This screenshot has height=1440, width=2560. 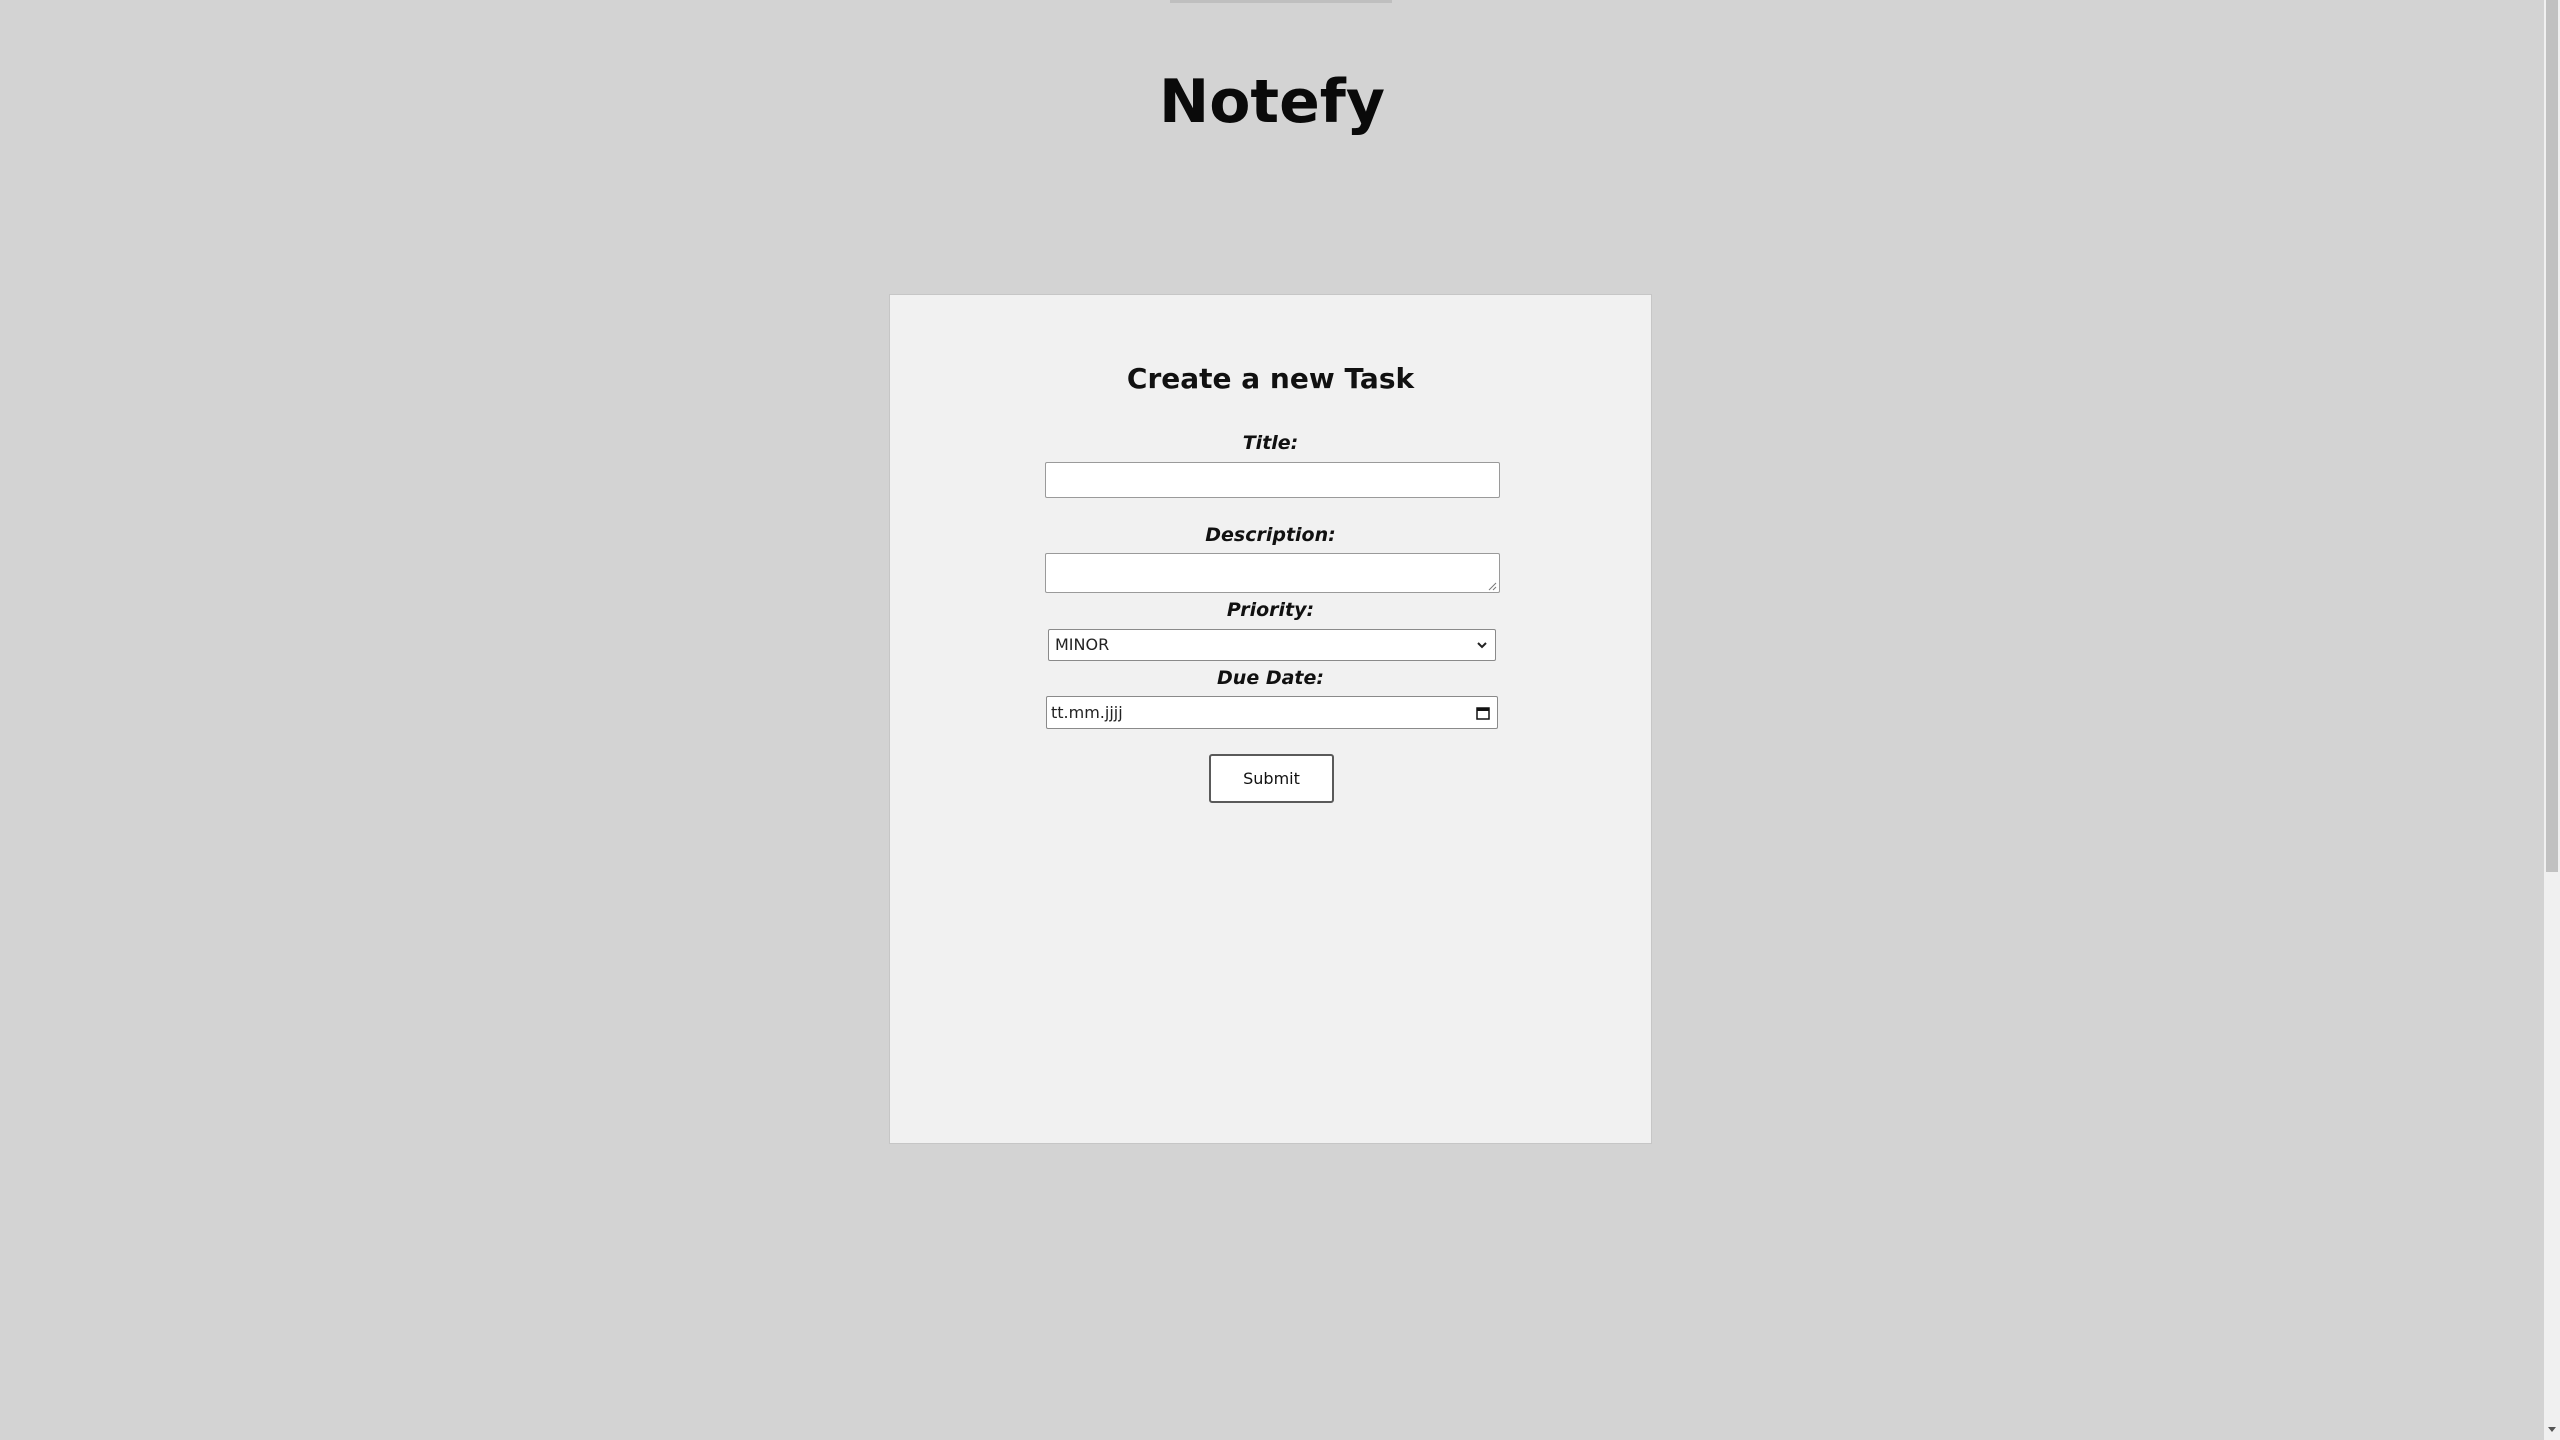 What do you see at coordinates (1270, 678) in the screenshot?
I see `due-date-label: Due Date:` at bounding box center [1270, 678].